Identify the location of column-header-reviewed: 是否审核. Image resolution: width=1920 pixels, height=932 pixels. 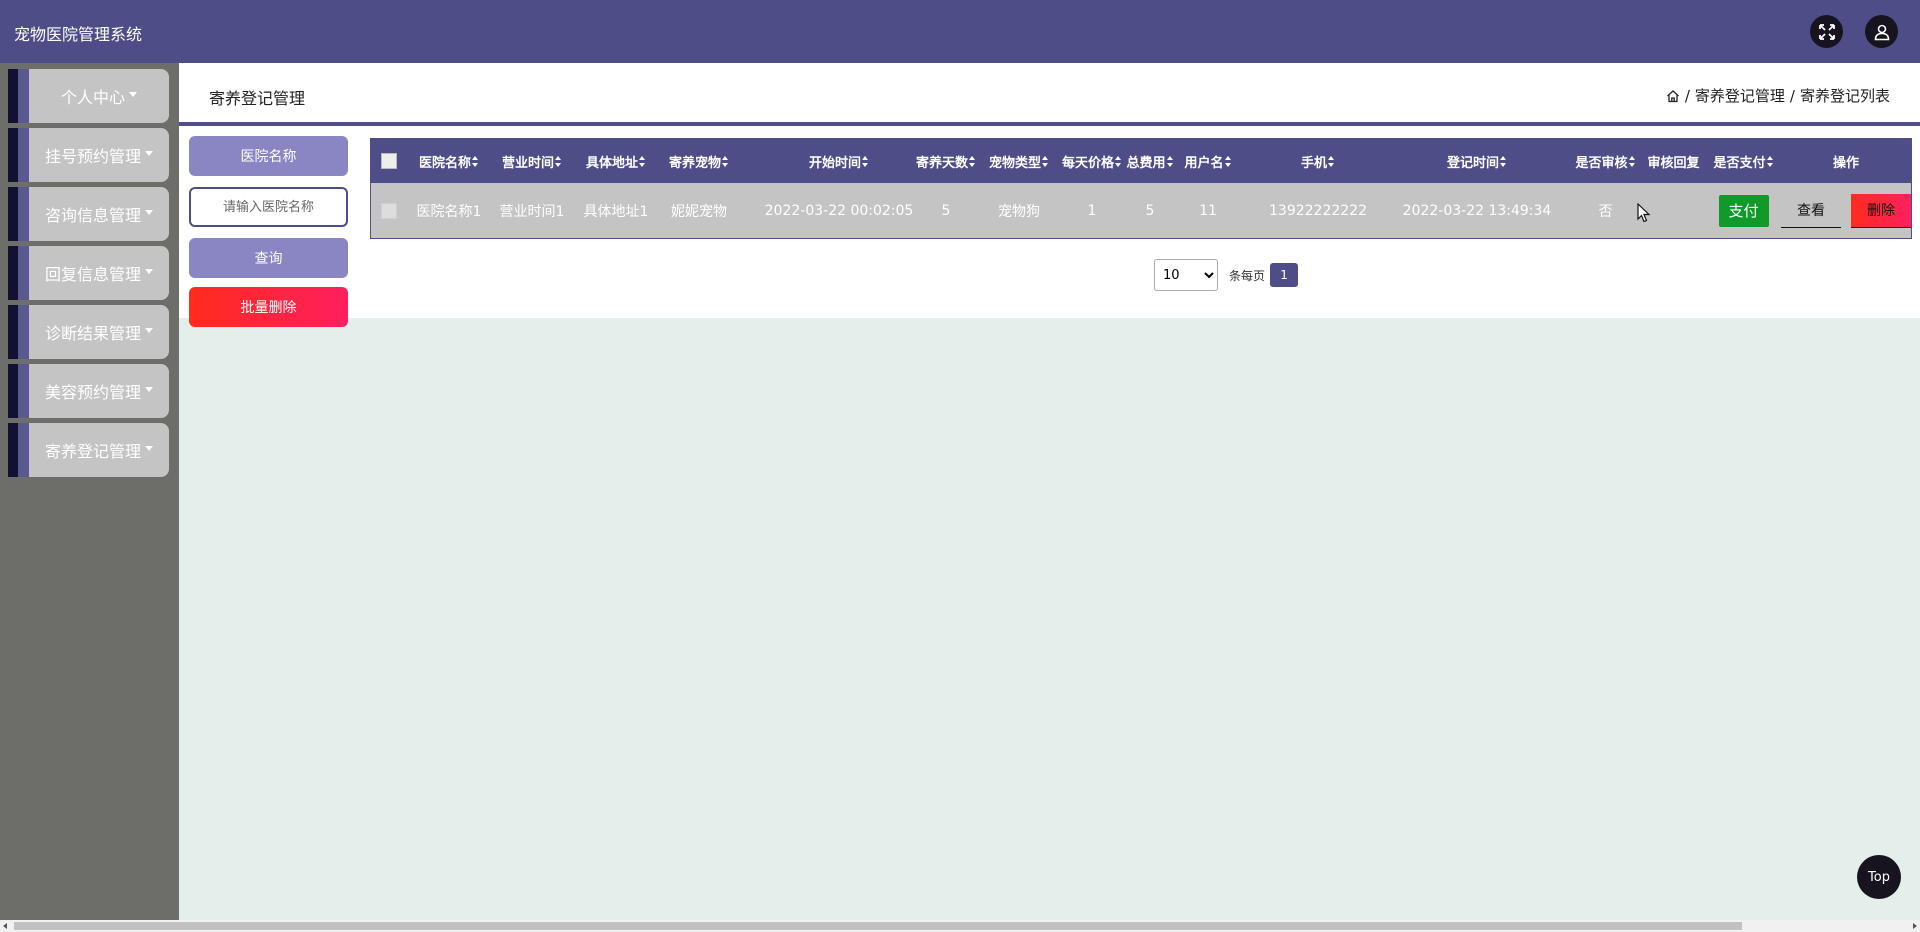
(1605, 161).